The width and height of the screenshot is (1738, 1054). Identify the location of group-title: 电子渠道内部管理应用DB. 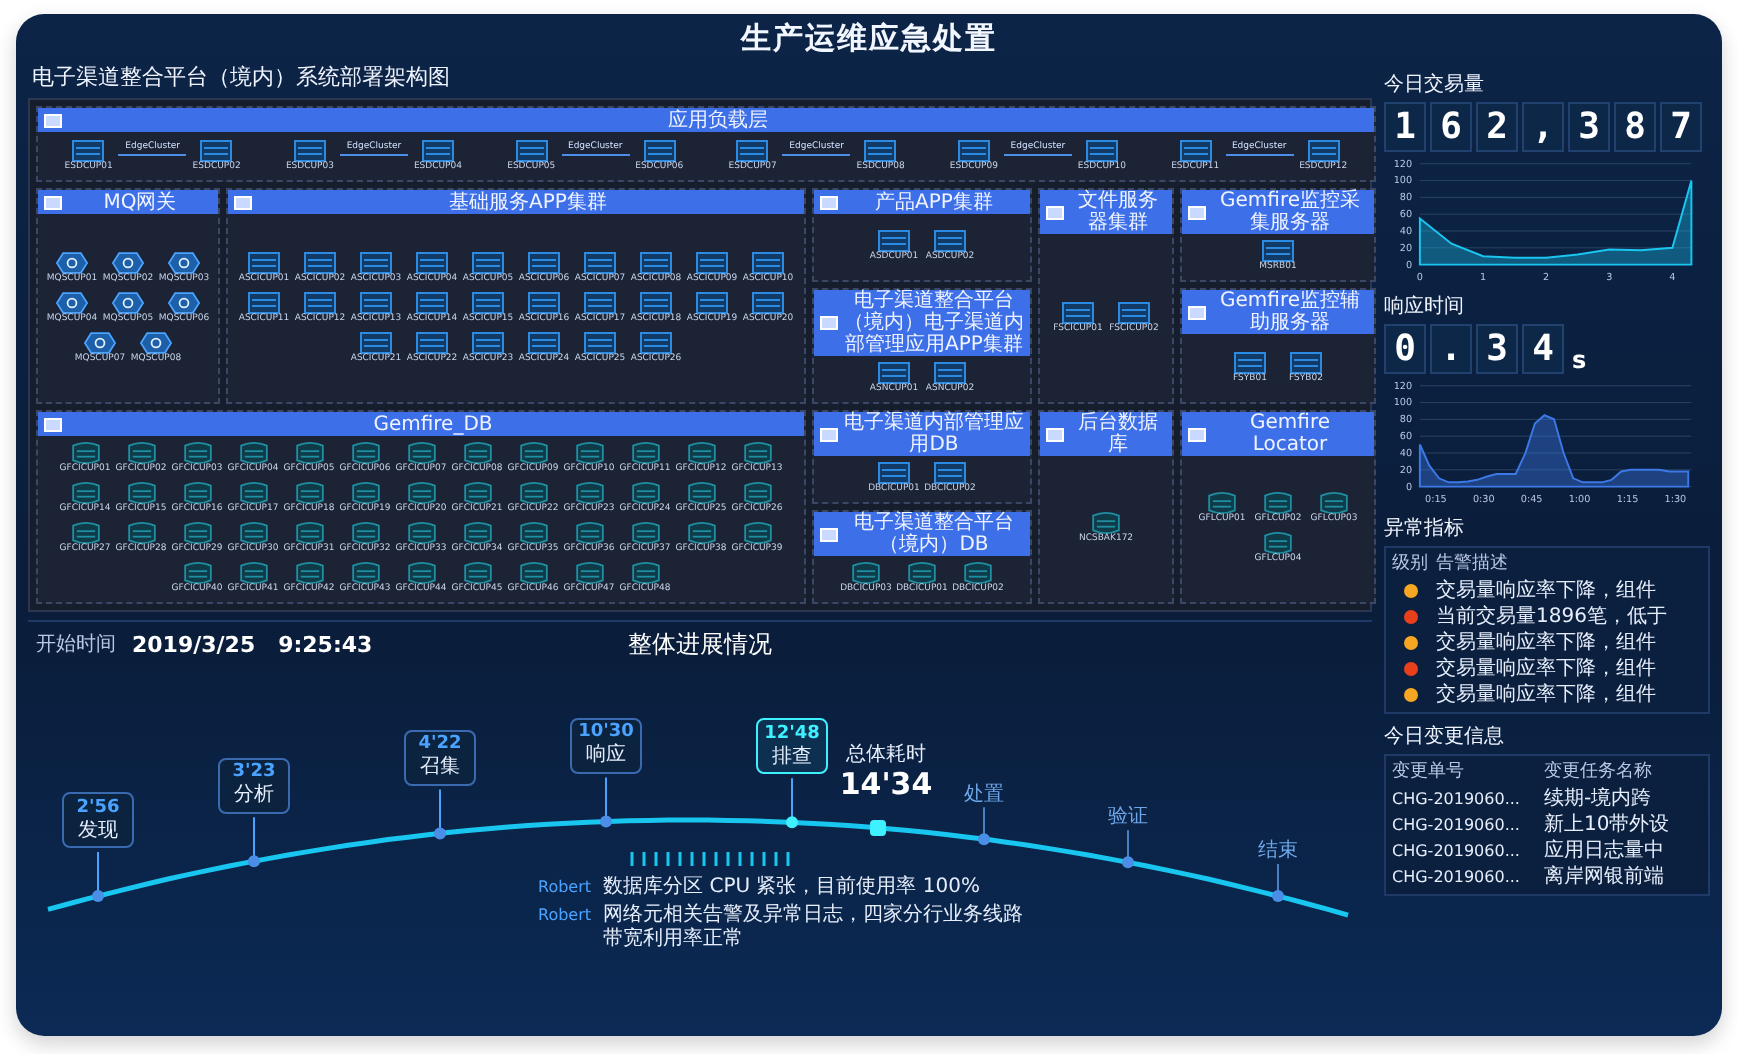
(934, 434).